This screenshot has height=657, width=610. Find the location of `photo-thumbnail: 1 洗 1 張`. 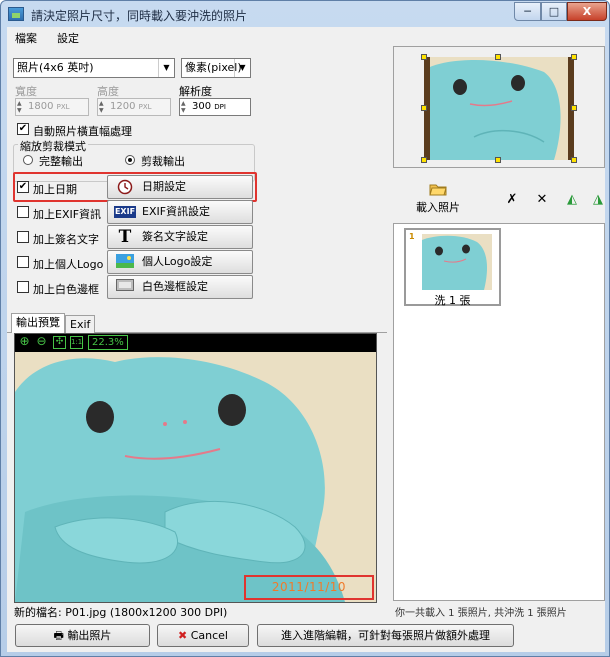

photo-thumbnail: 1 洗 1 張 is located at coordinates (452, 267).